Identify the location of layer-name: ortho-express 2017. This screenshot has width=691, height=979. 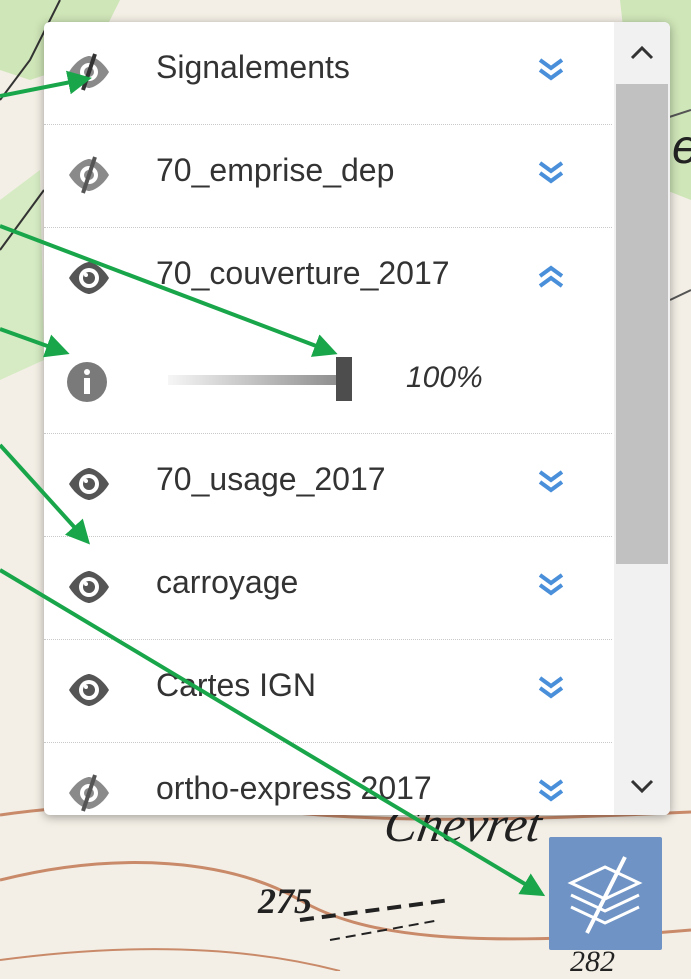
(294, 788).